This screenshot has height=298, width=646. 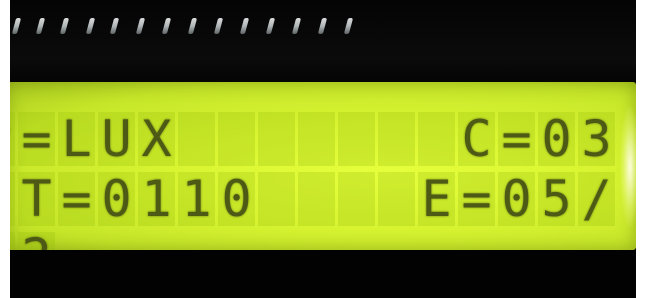 What do you see at coordinates (596, 199) in the screenshot?
I see `lcd-char-cell: /` at bounding box center [596, 199].